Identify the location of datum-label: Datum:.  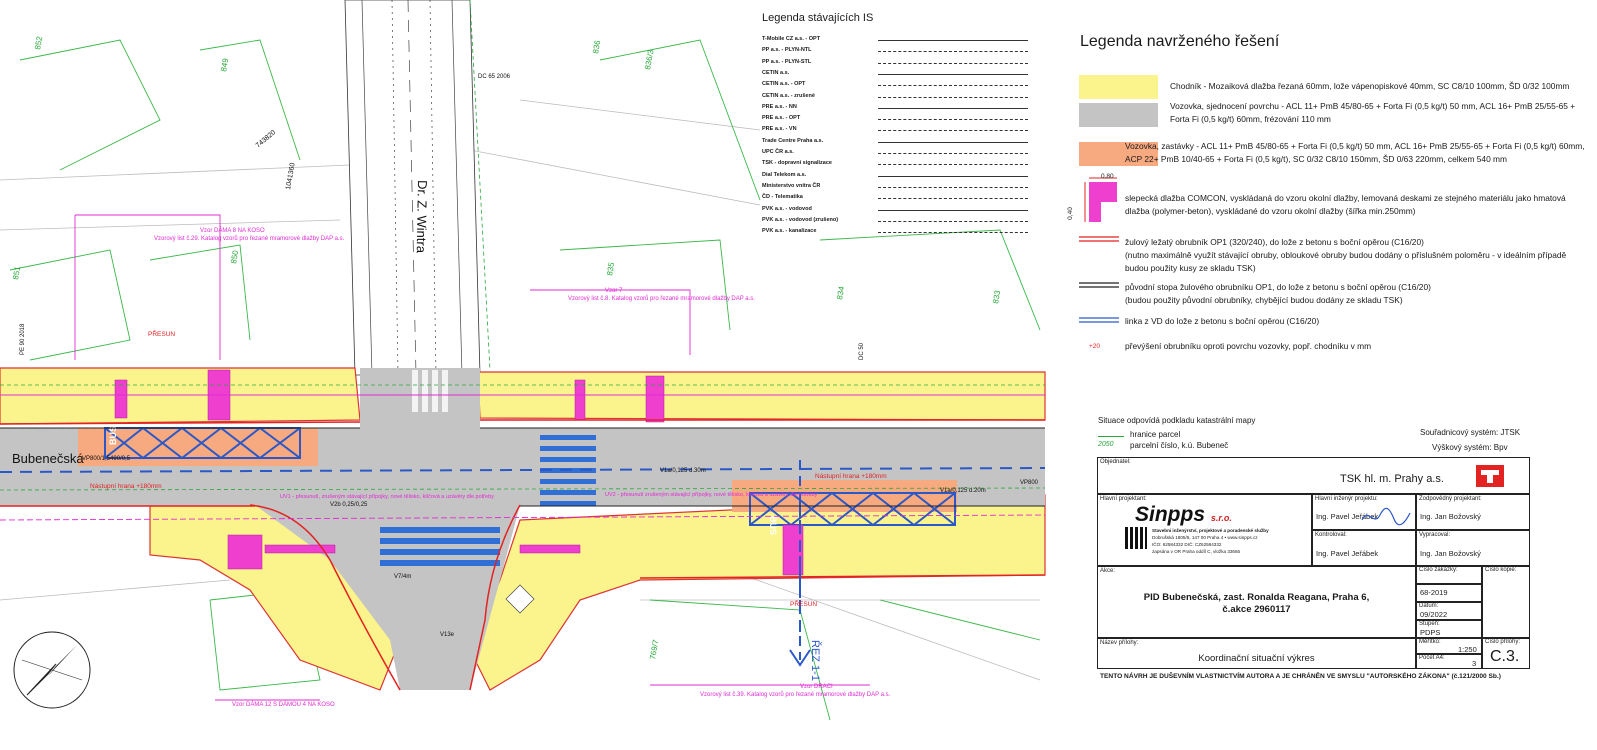
(1429, 606).